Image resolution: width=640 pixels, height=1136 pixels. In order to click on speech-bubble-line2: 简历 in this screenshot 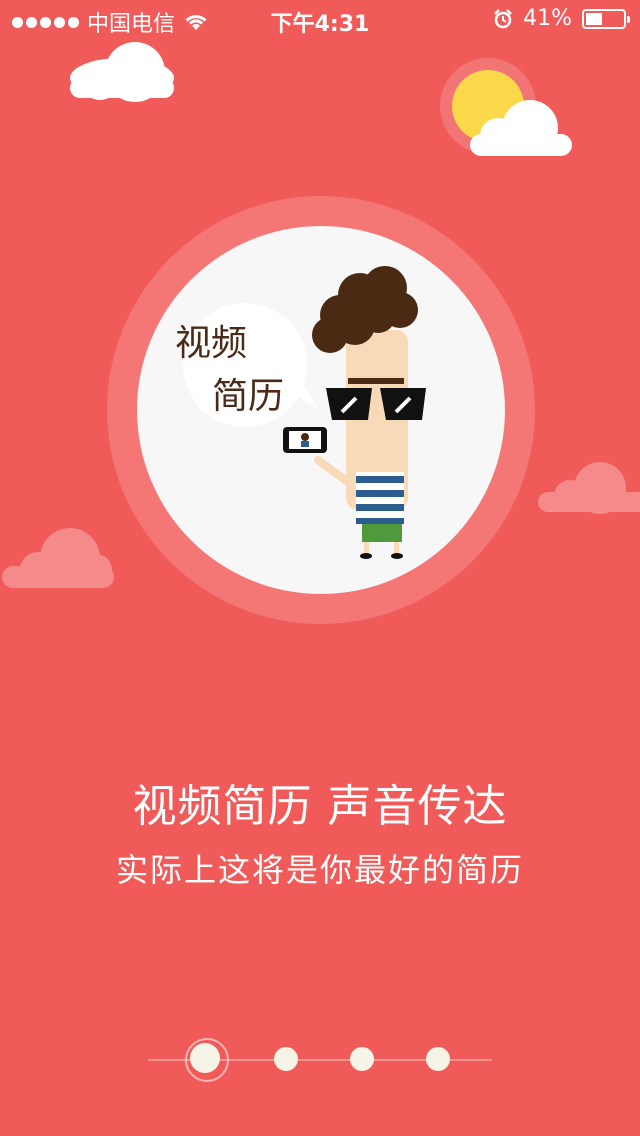, I will do `click(248, 396)`.